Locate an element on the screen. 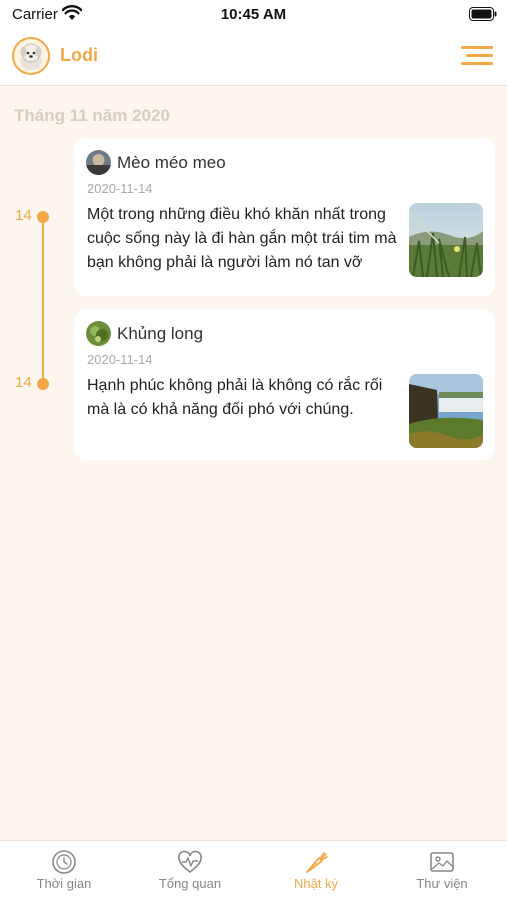 This screenshot has width=507, height=900. tab-thu-vien: Thư viện is located at coordinates (442, 870).